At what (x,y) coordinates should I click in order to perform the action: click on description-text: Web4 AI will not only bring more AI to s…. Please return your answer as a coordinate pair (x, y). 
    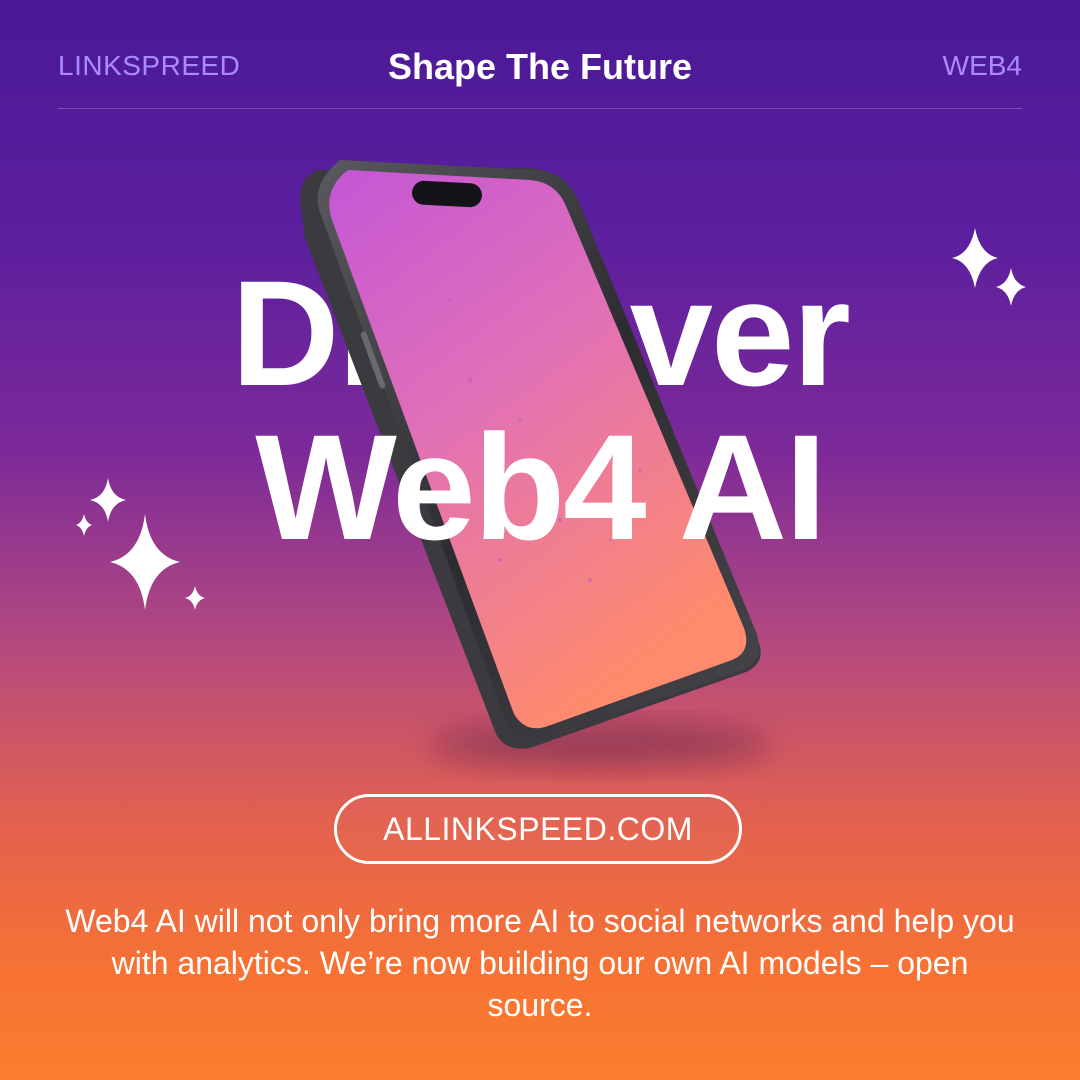
    Looking at the image, I should click on (540, 963).